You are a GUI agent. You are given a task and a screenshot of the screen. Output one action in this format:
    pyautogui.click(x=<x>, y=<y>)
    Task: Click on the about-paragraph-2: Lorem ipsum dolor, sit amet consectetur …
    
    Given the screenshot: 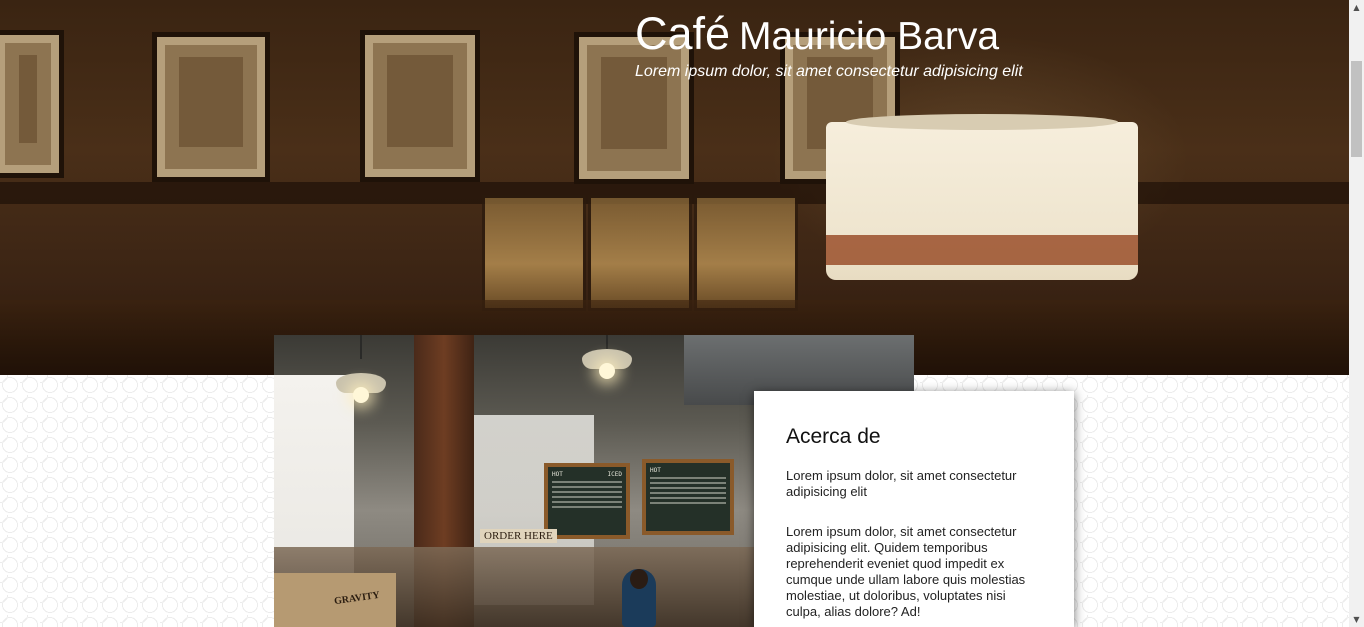 What is the action you would take?
    pyautogui.click(x=906, y=571)
    